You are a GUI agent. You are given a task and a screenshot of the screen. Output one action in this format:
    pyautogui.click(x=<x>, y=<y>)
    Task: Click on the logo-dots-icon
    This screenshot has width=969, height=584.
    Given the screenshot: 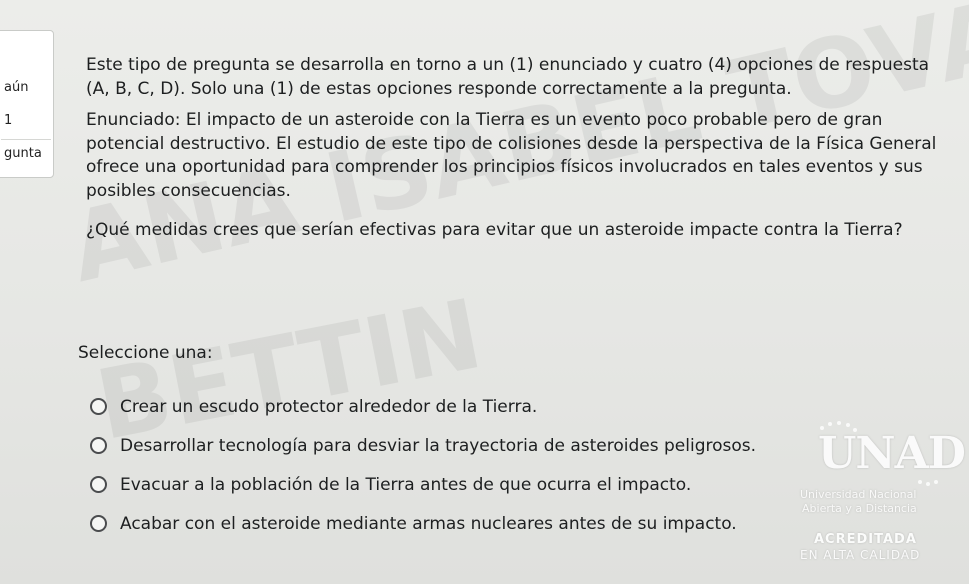 What is the action you would take?
    pyautogui.click(x=879, y=453)
    